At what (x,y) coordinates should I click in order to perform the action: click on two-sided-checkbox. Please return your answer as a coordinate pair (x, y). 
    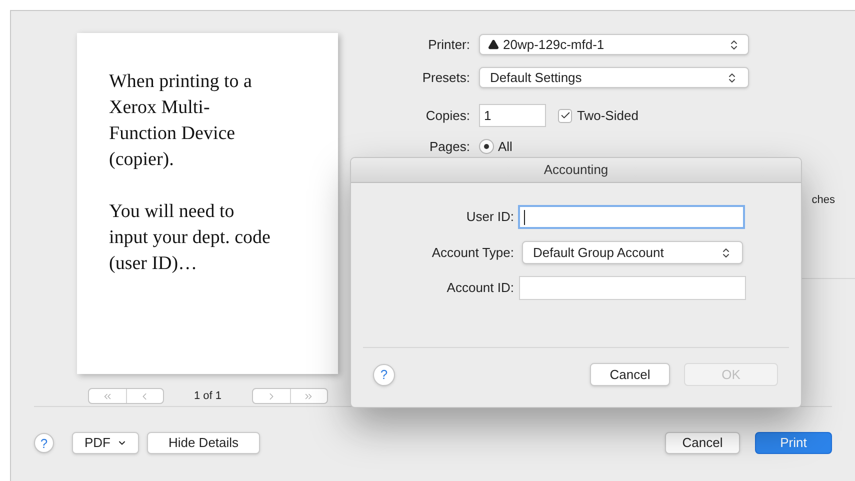
    Looking at the image, I should click on (565, 115).